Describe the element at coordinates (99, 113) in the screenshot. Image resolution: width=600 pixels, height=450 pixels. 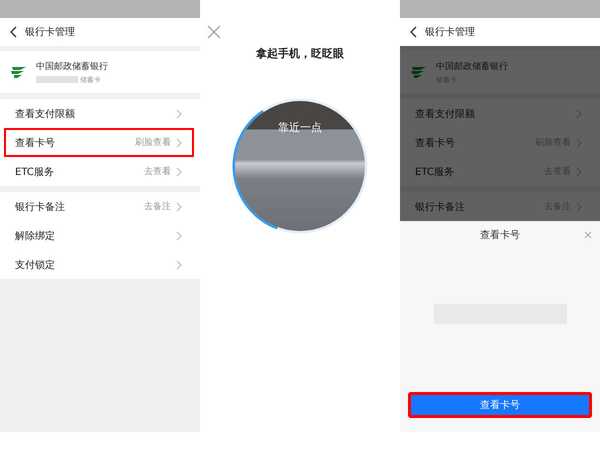
I see `menu-row: 查看支付限额` at that location.